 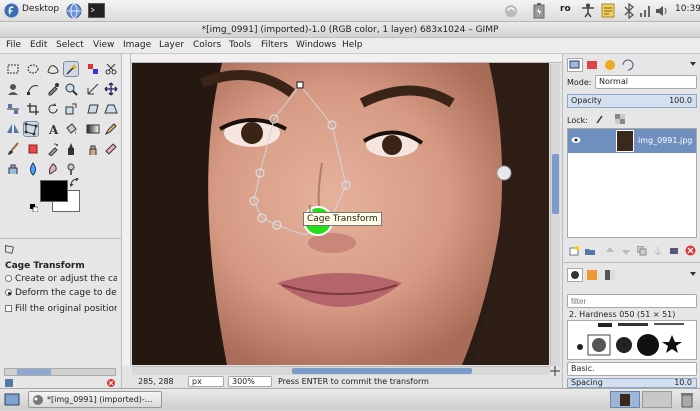 I want to click on menu-layer: Layer, so click(x=171, y=45).